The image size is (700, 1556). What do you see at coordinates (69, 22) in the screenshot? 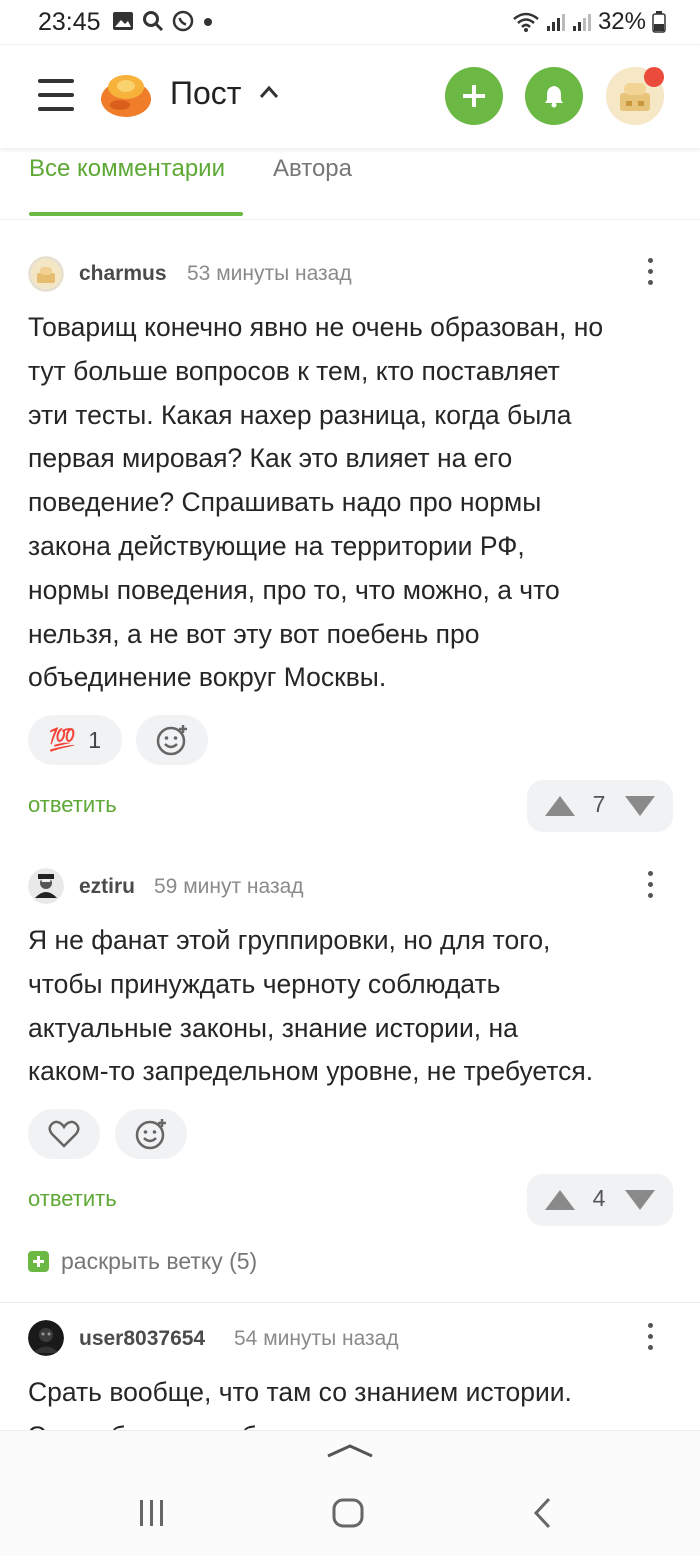
I see `status-time: 23:45` at bounding box center [69, 22].